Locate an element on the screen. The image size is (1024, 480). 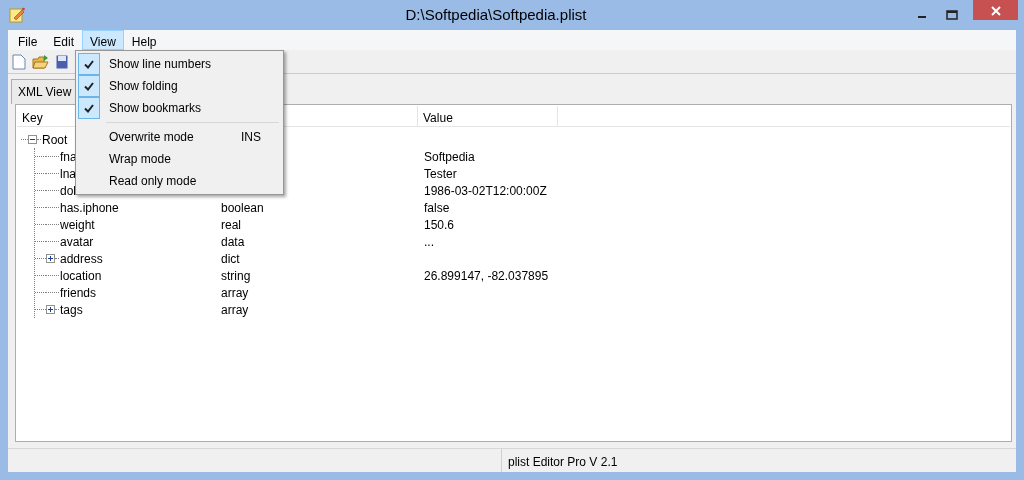
notepad-icon is located at coordinates (17, 15).